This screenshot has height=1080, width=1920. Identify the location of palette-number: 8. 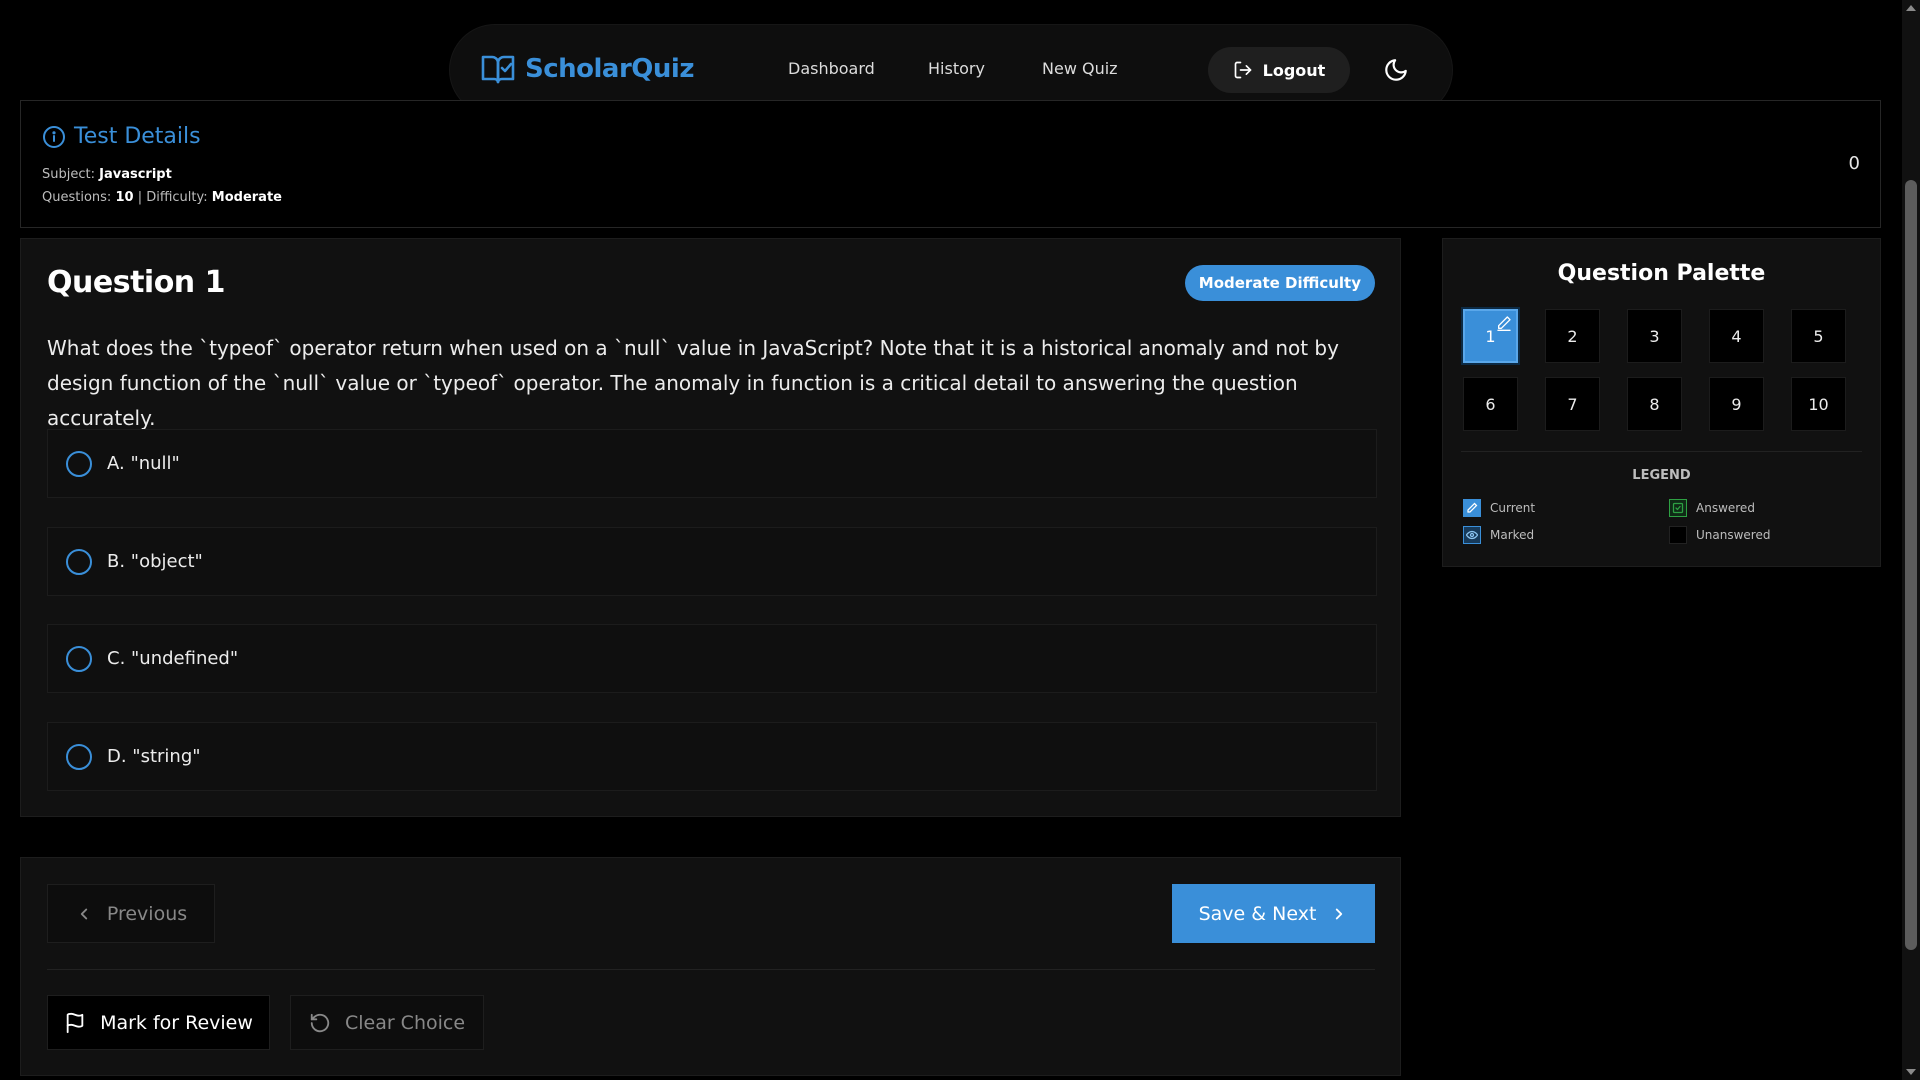
(1654, 404).